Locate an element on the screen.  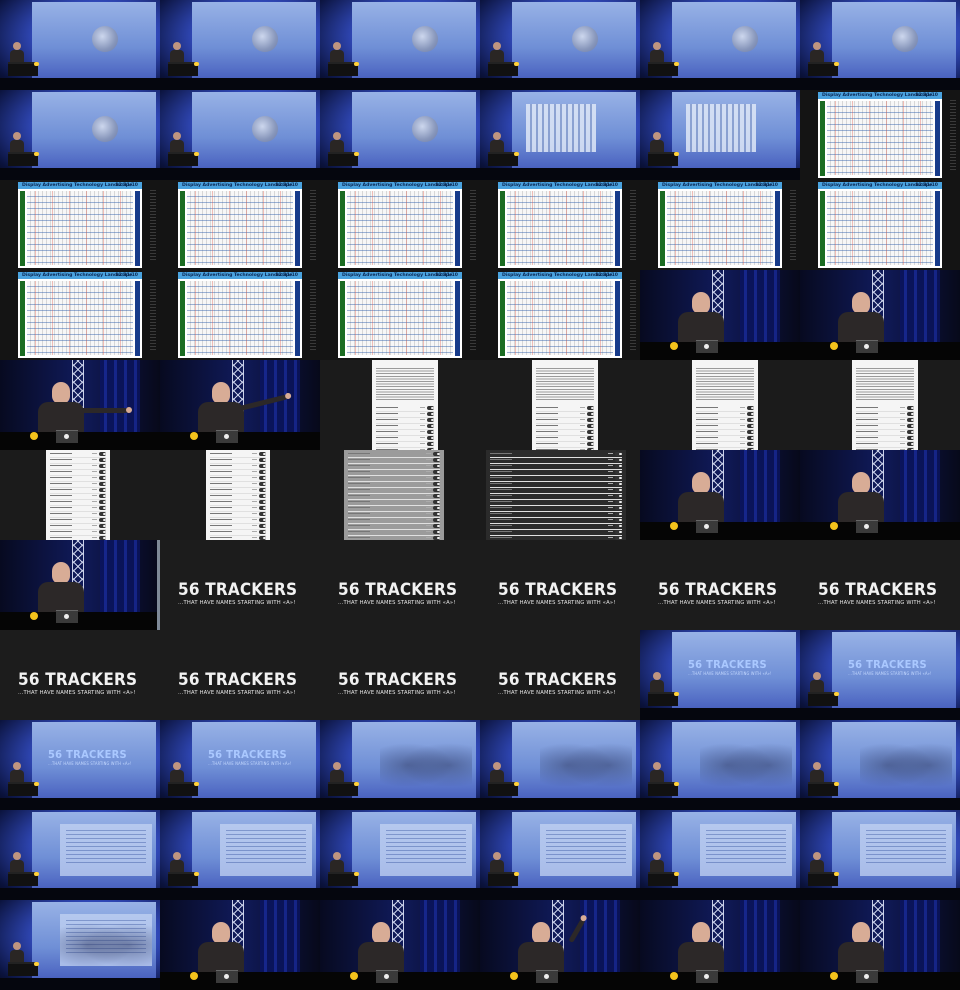
trackers-projection-subtitle: ...THAT HAVE NAMES STARTING WITH «A»! is located at coordinates (730, 673).